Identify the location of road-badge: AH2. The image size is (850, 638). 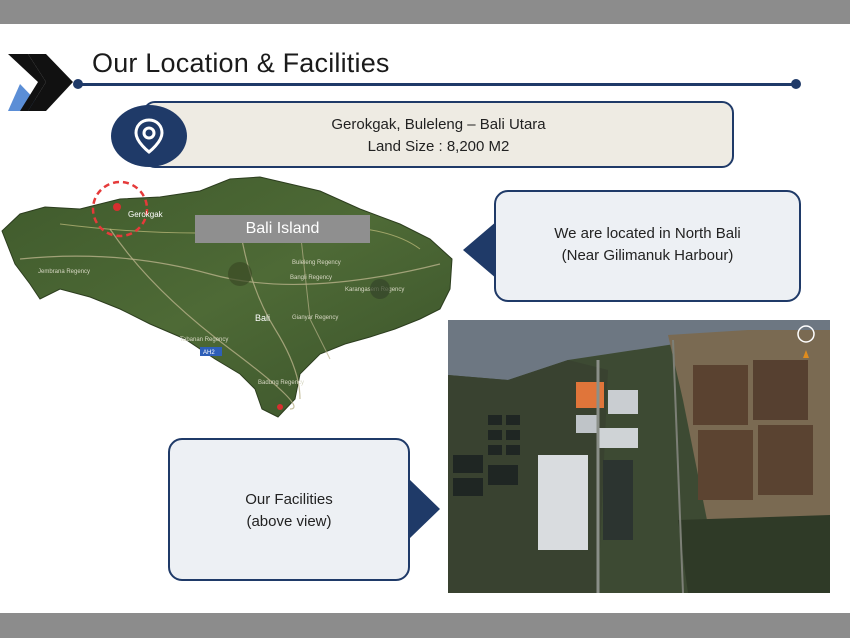
(209, 353).